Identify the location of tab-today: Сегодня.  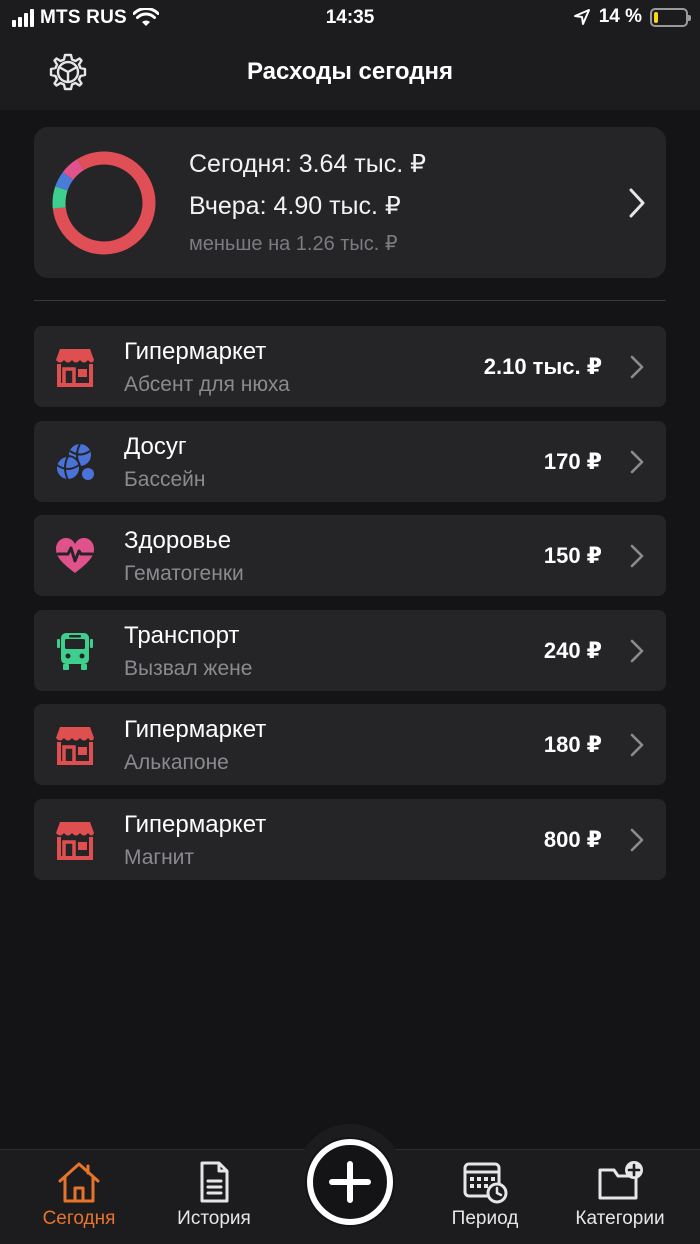
(79, 1195).